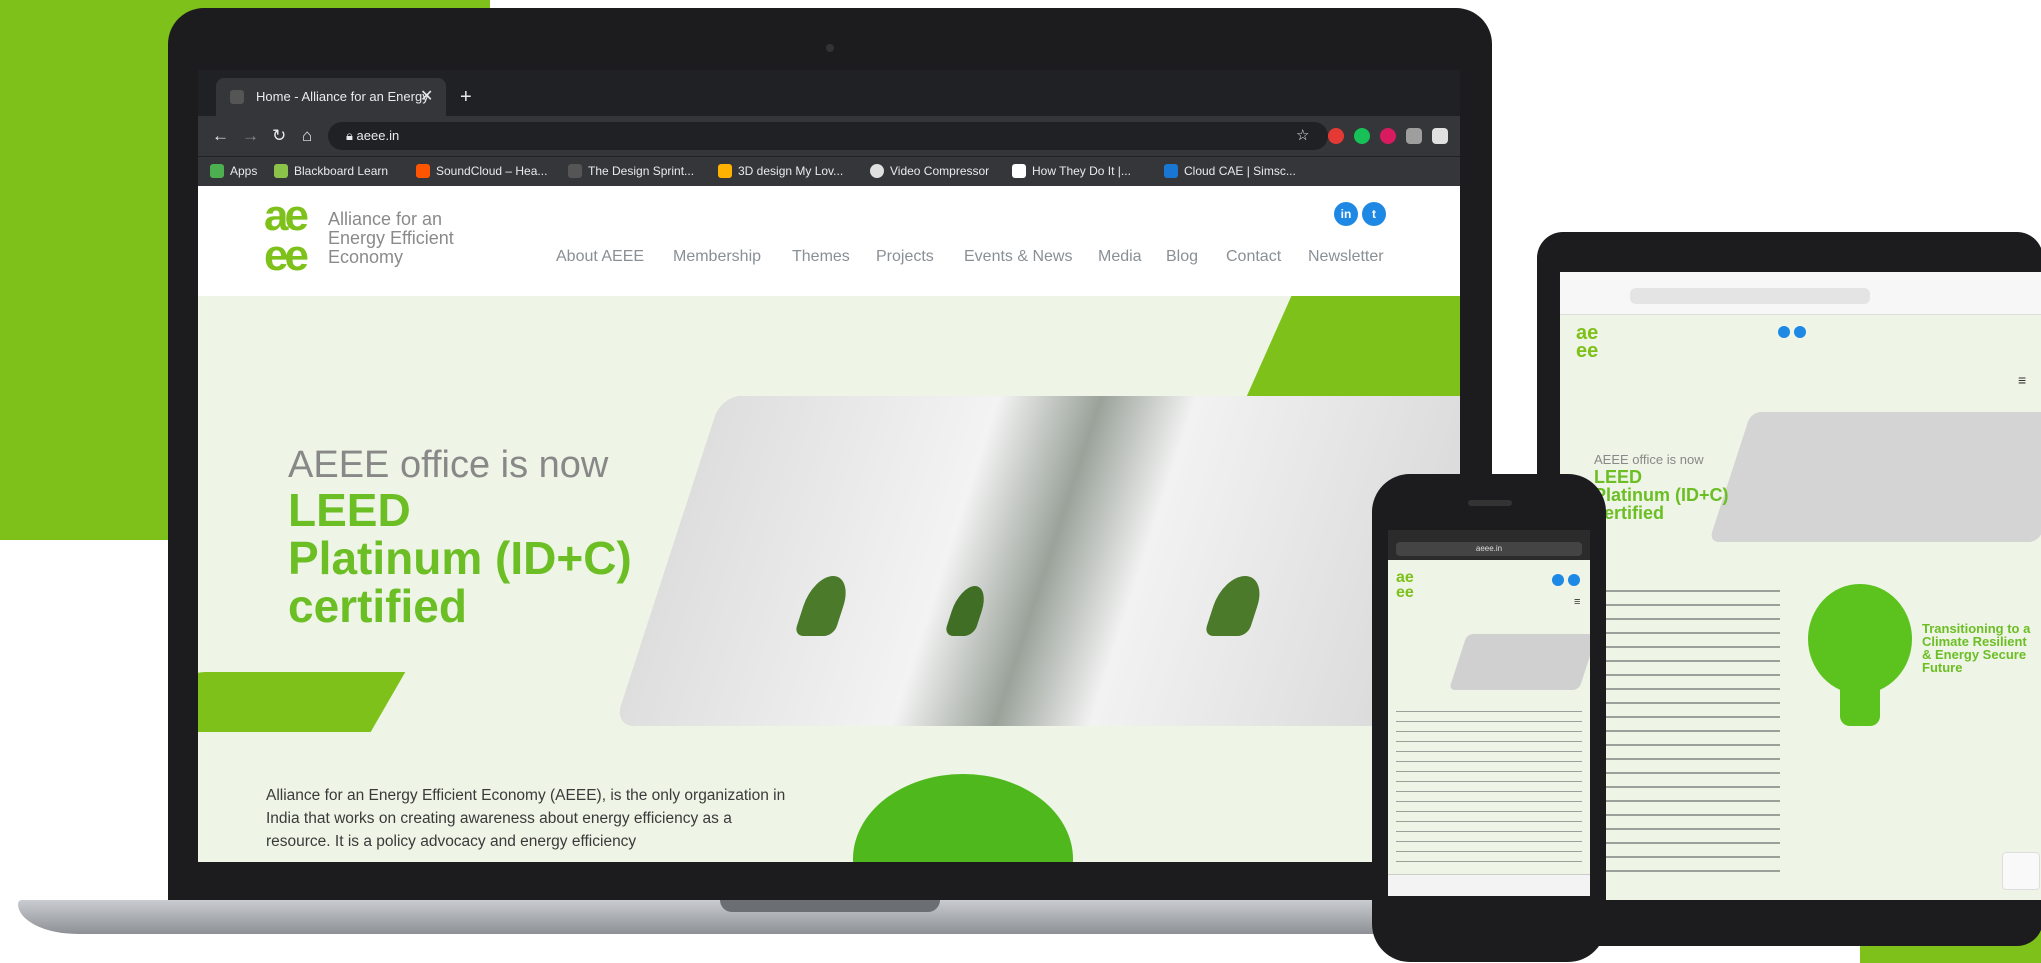 This screenshot has height=963, width=2041. Describe the element at coordinates (1346, 214) in the screenshot. I see `linkedin-icon: in` at that location.